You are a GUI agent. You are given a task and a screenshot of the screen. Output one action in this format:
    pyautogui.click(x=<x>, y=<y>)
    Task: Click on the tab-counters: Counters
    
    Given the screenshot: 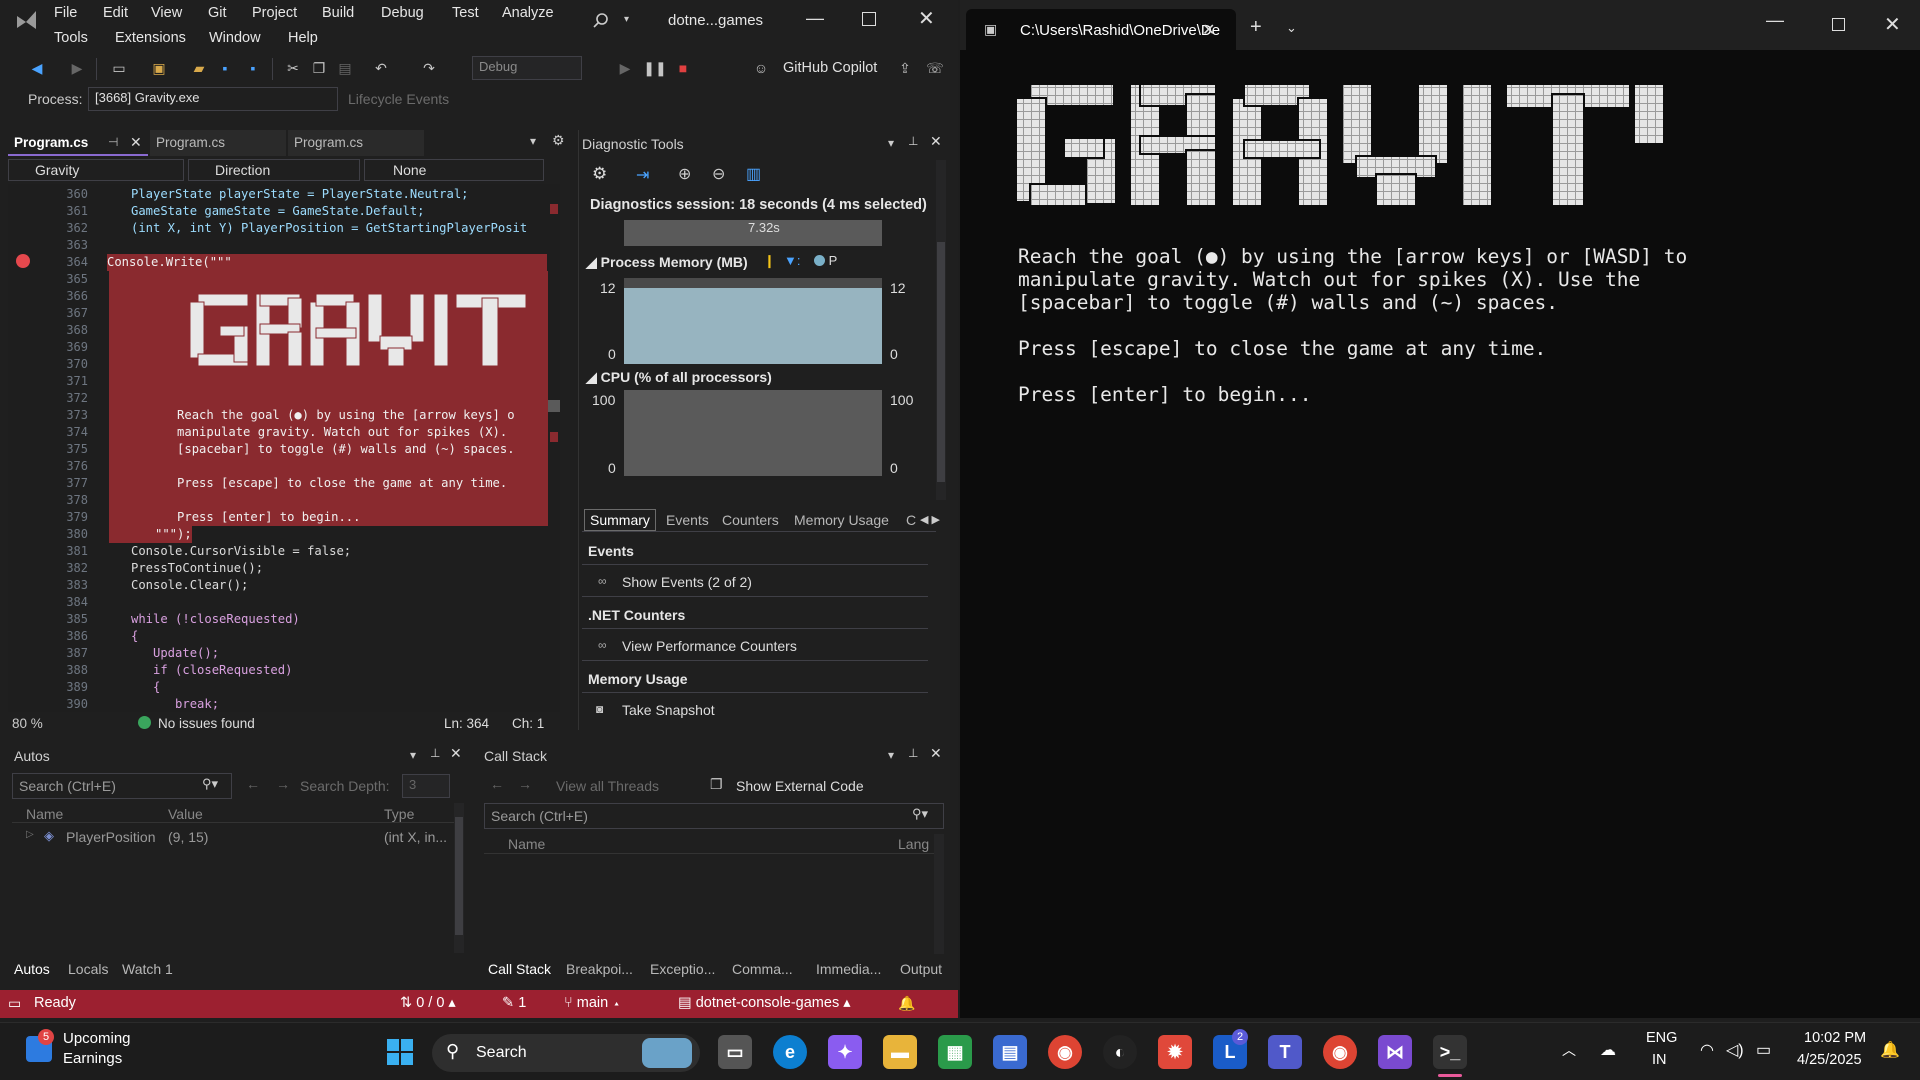 What is the action you would take?
    pyautogui.click(x=750, y=520)
    